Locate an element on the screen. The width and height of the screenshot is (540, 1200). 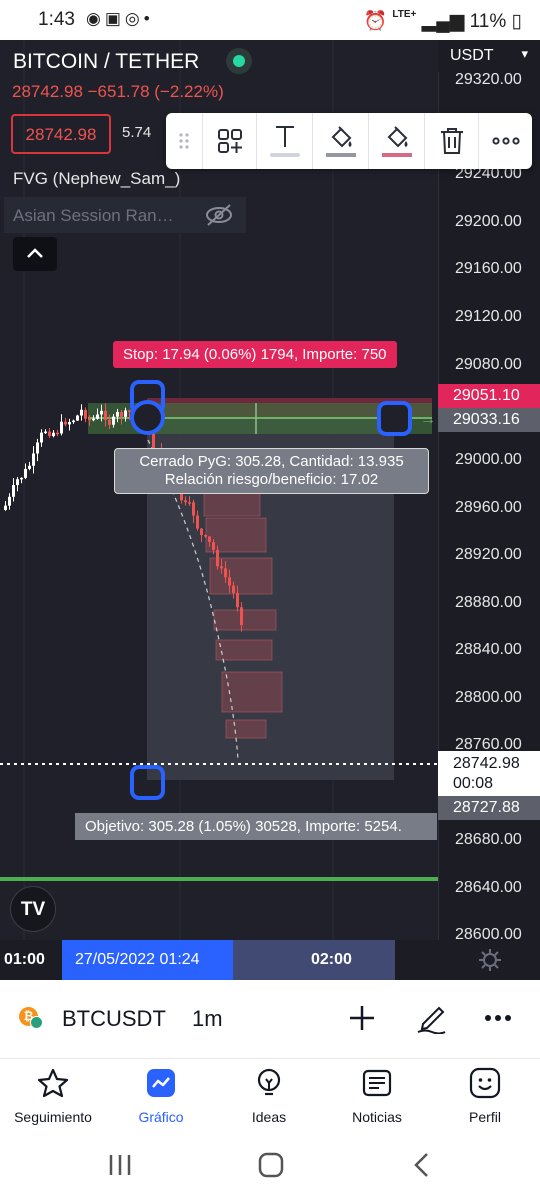
nav-news: Noticias is located at coordinates (377, 1096).